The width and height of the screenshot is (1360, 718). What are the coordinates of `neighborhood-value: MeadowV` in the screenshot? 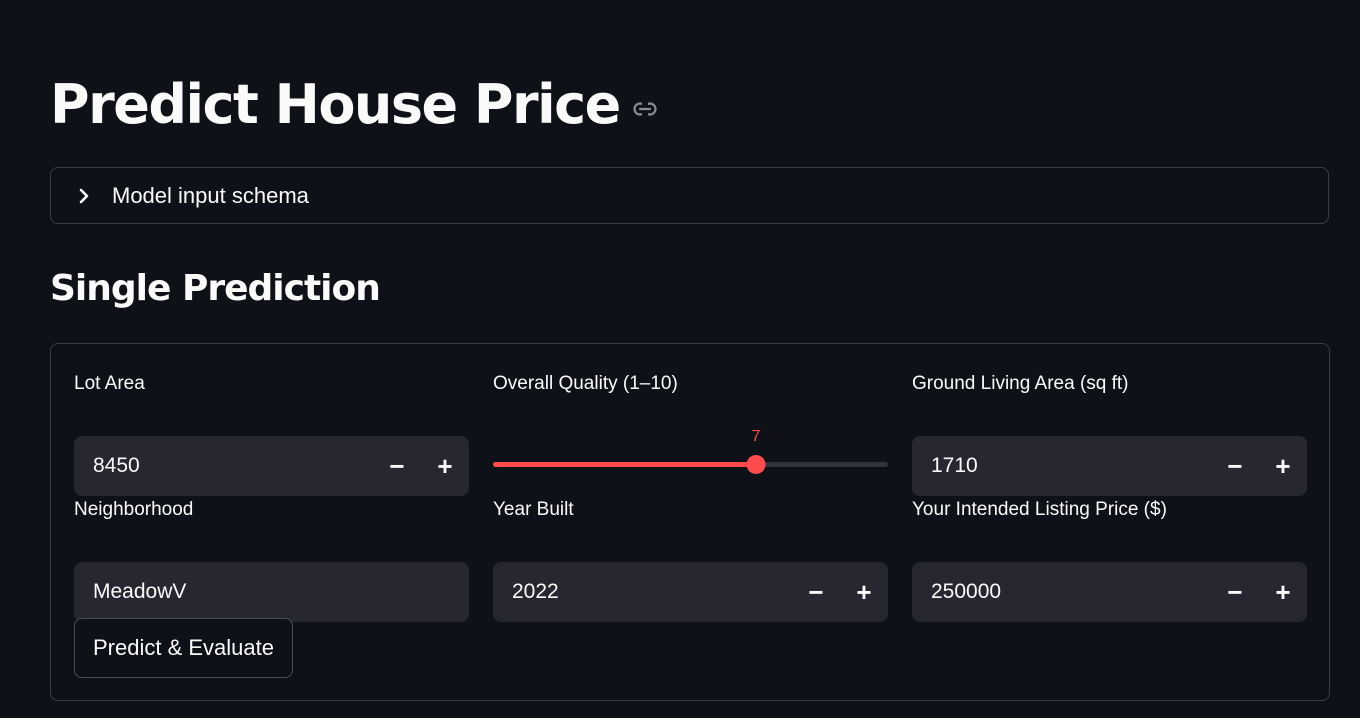 It's located at (130, 592).